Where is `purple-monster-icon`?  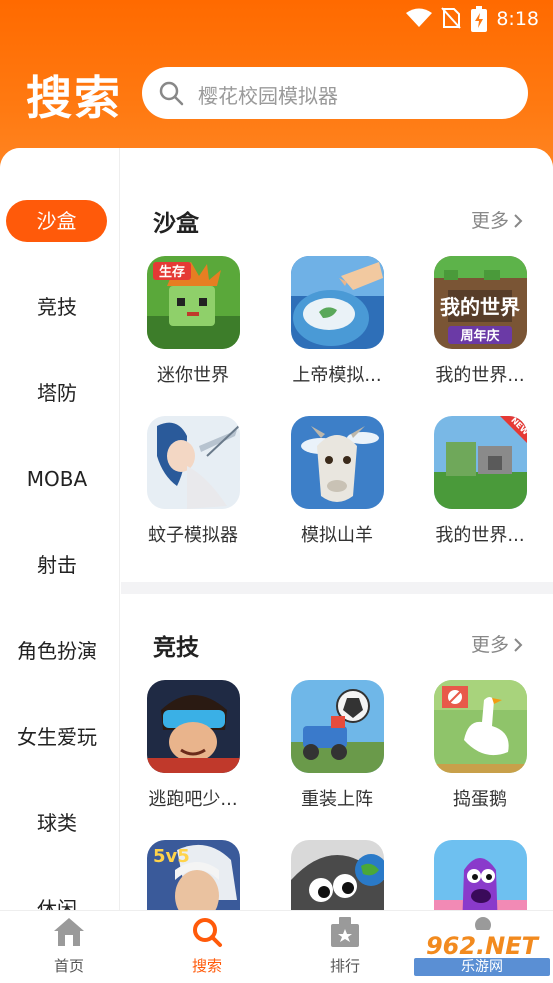 purple-monster-icon is located at coordinates (480, 875).